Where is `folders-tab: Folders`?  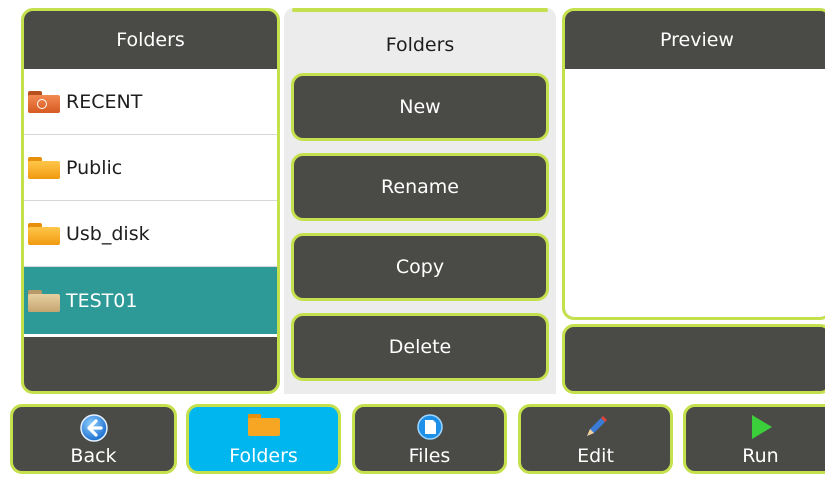 folders-tab: Folders is located at coordinates (263, 439).